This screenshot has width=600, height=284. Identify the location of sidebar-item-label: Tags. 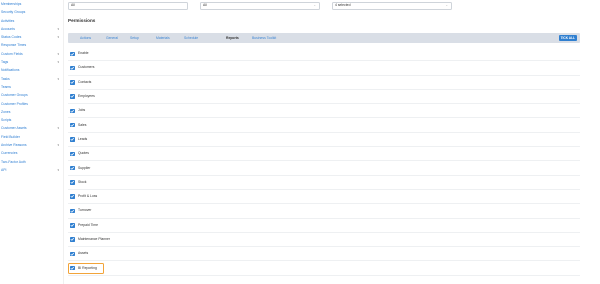
(5, 62).